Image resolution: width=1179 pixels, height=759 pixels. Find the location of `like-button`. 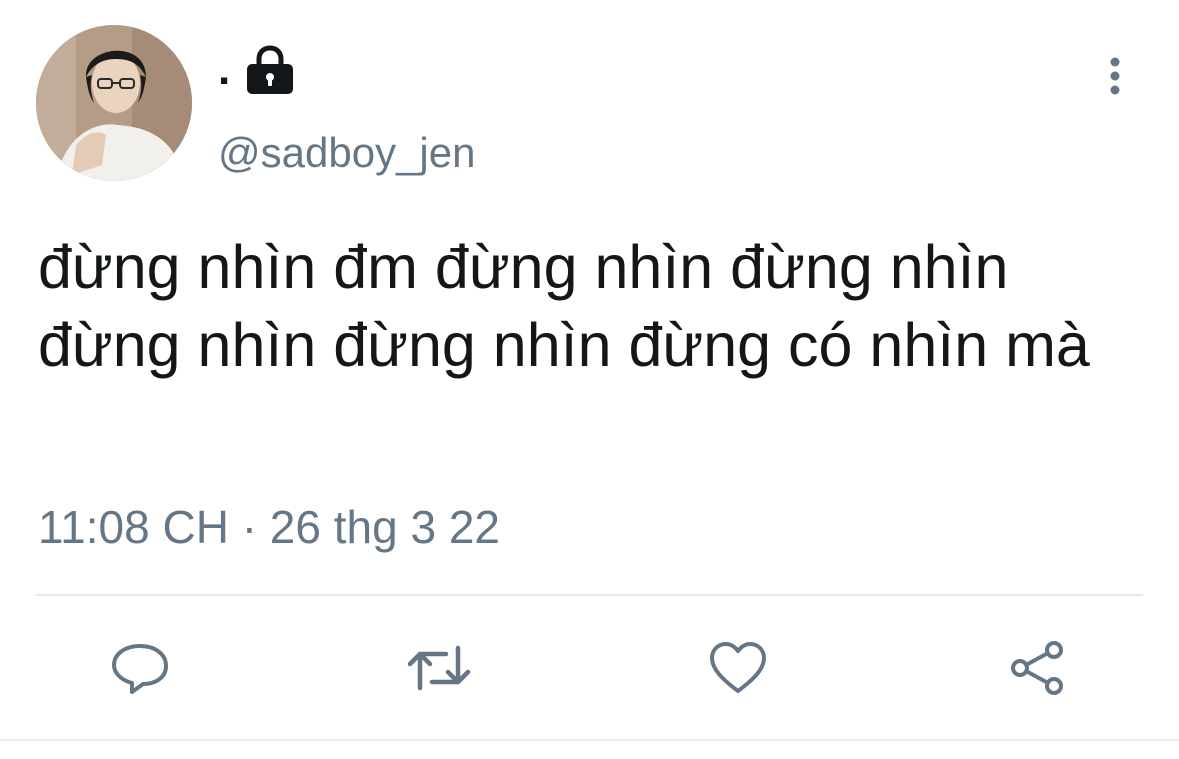

like-button is located at coordinates (738, 668).